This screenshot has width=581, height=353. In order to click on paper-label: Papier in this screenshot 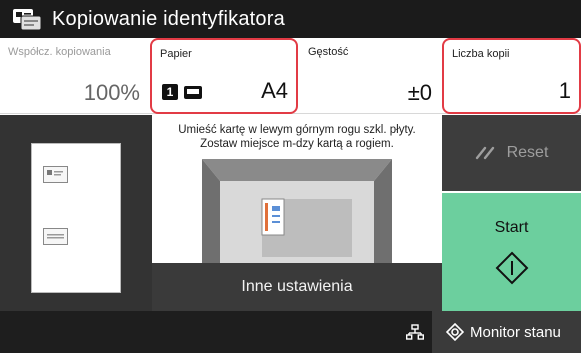, I will do `click(176, 54)`.